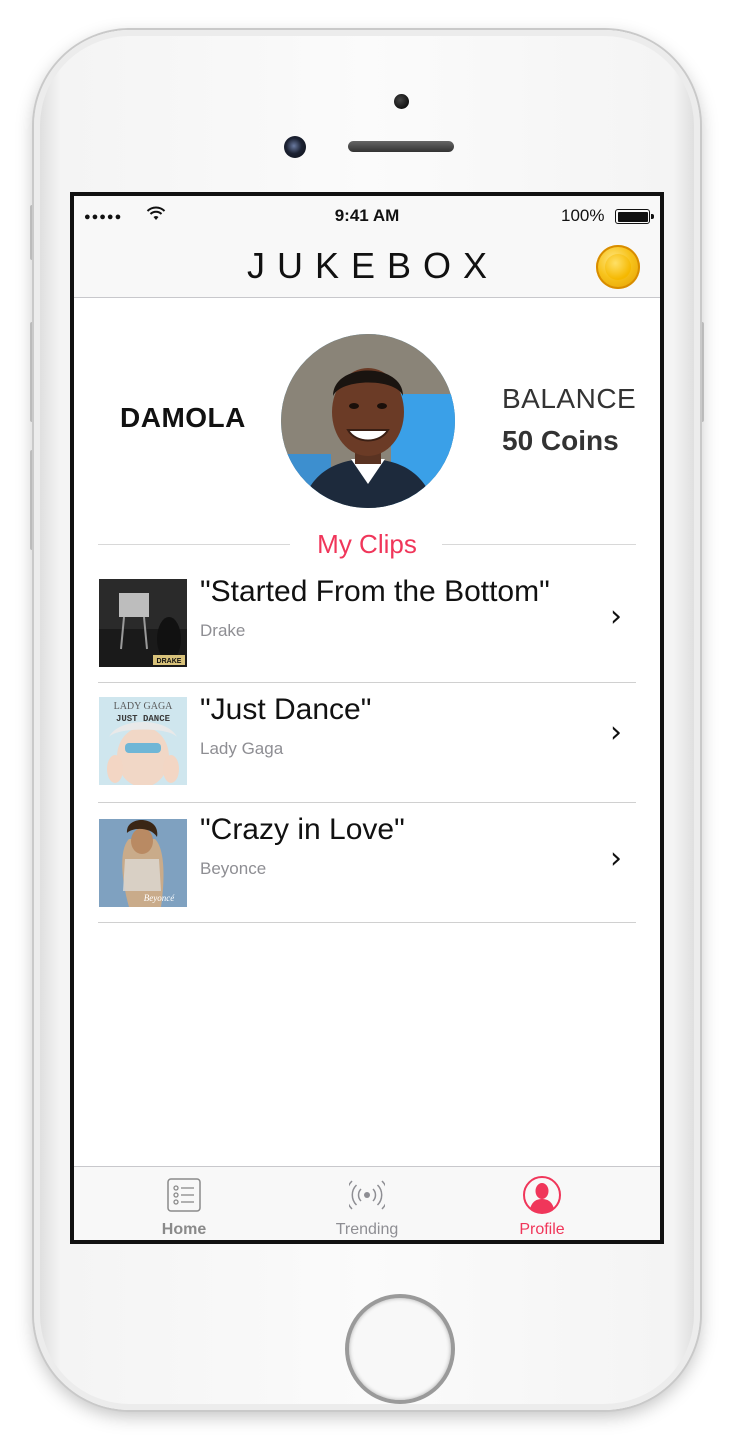 This screenshot has height=1438, width=735. Describe the element at coordinates (368, 421) in the screenshot. I see `avatar` at that location.